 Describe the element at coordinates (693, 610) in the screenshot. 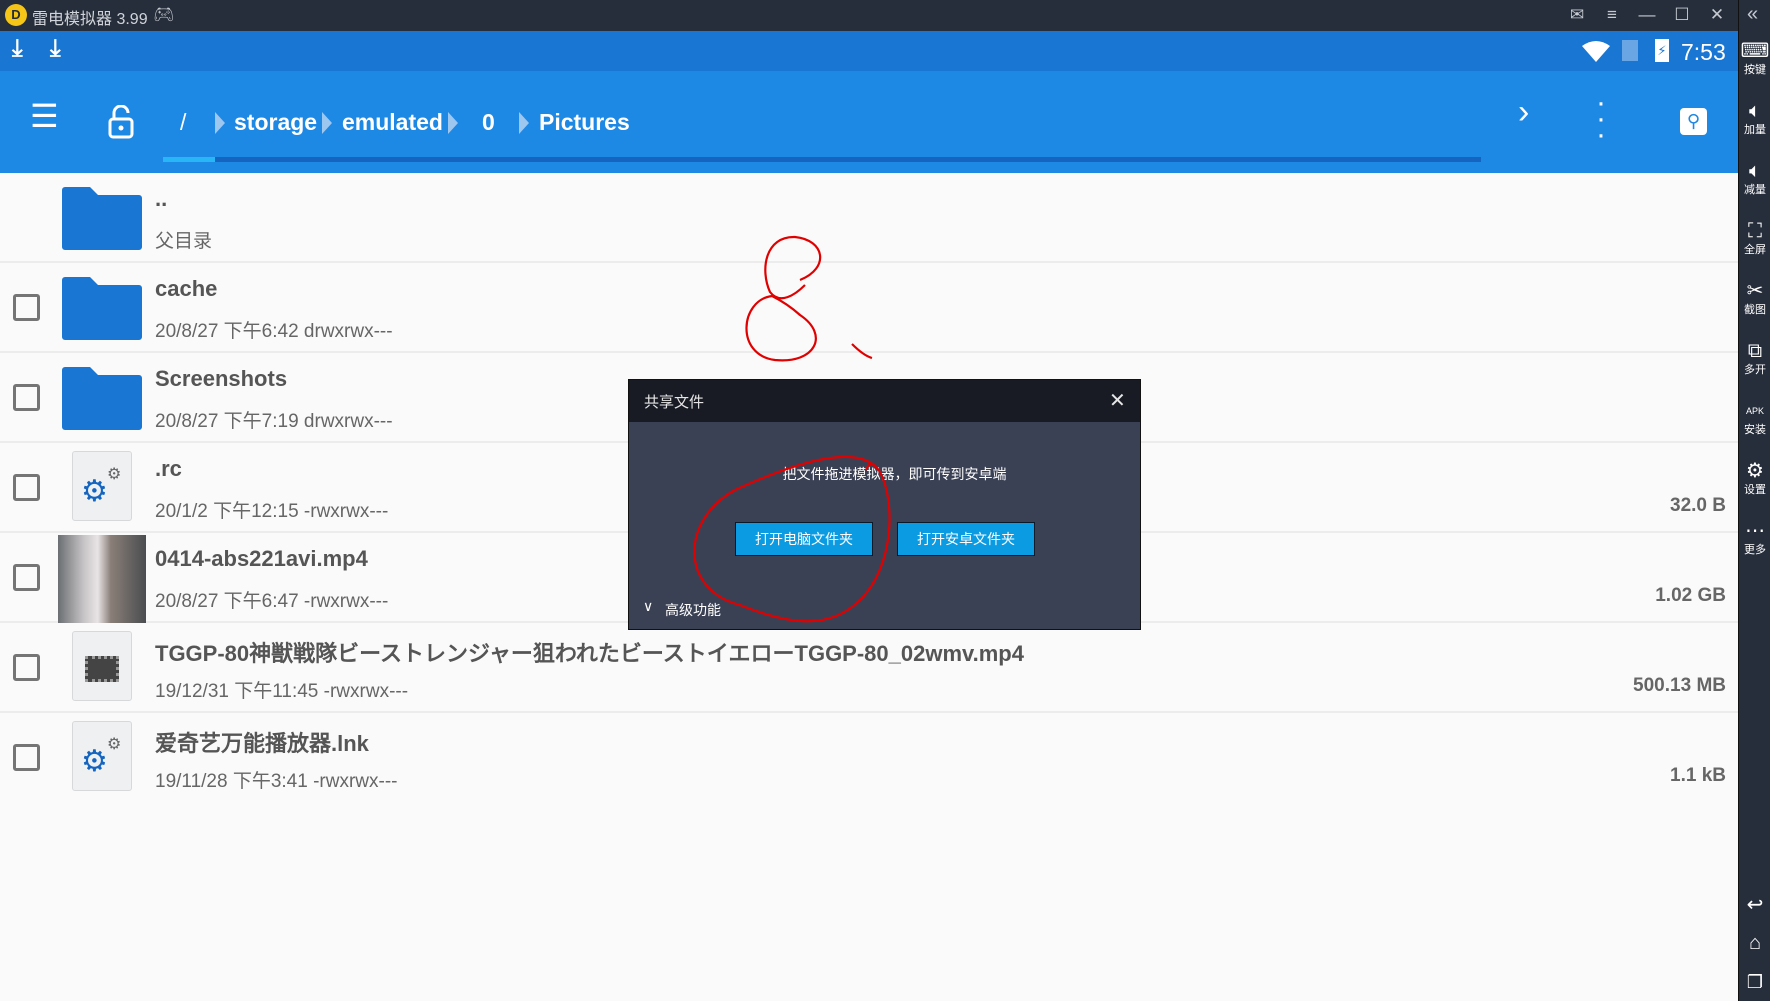

I see `advanced-features-toggle: 高级功能` at that location.